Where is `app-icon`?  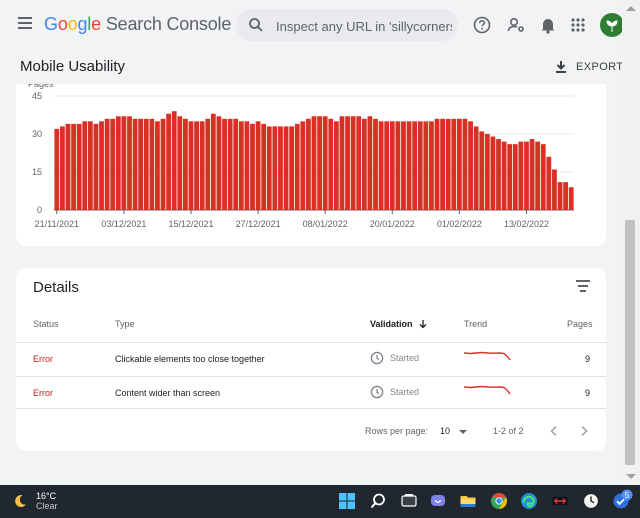
app-icon is located at coordinates (560, 501).